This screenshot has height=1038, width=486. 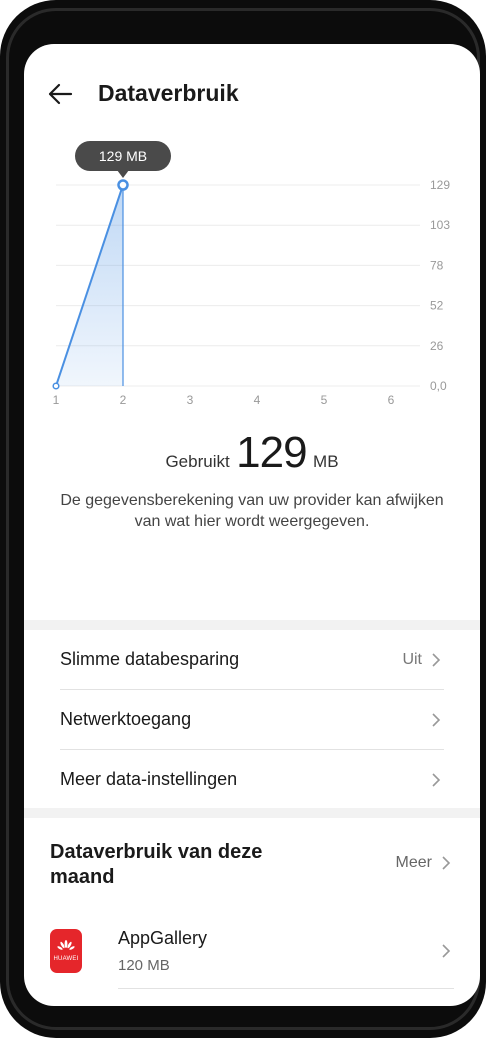 I want to click on x-tick-label: 1, so click(x=56, y=400).